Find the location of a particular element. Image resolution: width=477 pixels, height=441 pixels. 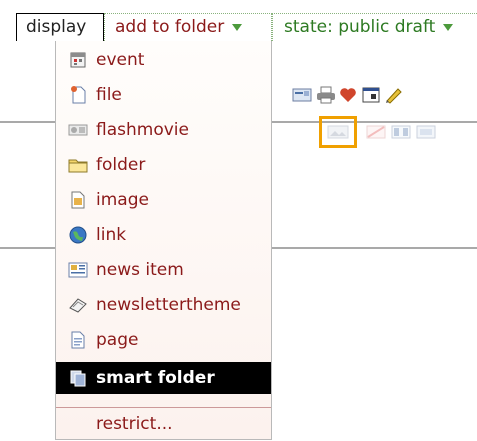

menu-item-file: file is located at coordinates (163, 95).